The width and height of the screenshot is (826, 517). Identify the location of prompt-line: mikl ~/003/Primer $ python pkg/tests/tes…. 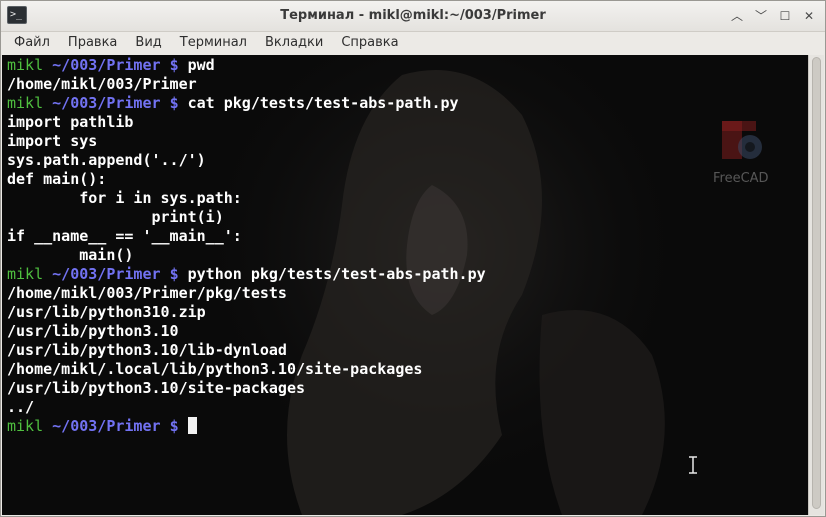
(246, 274).